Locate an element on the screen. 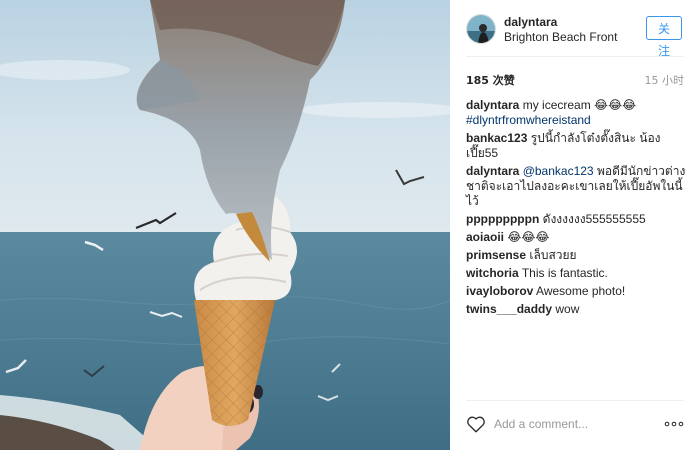 This screenshot has width=700, height=450. list-item: twins___daddy wow is located at coordinates (576, 309).